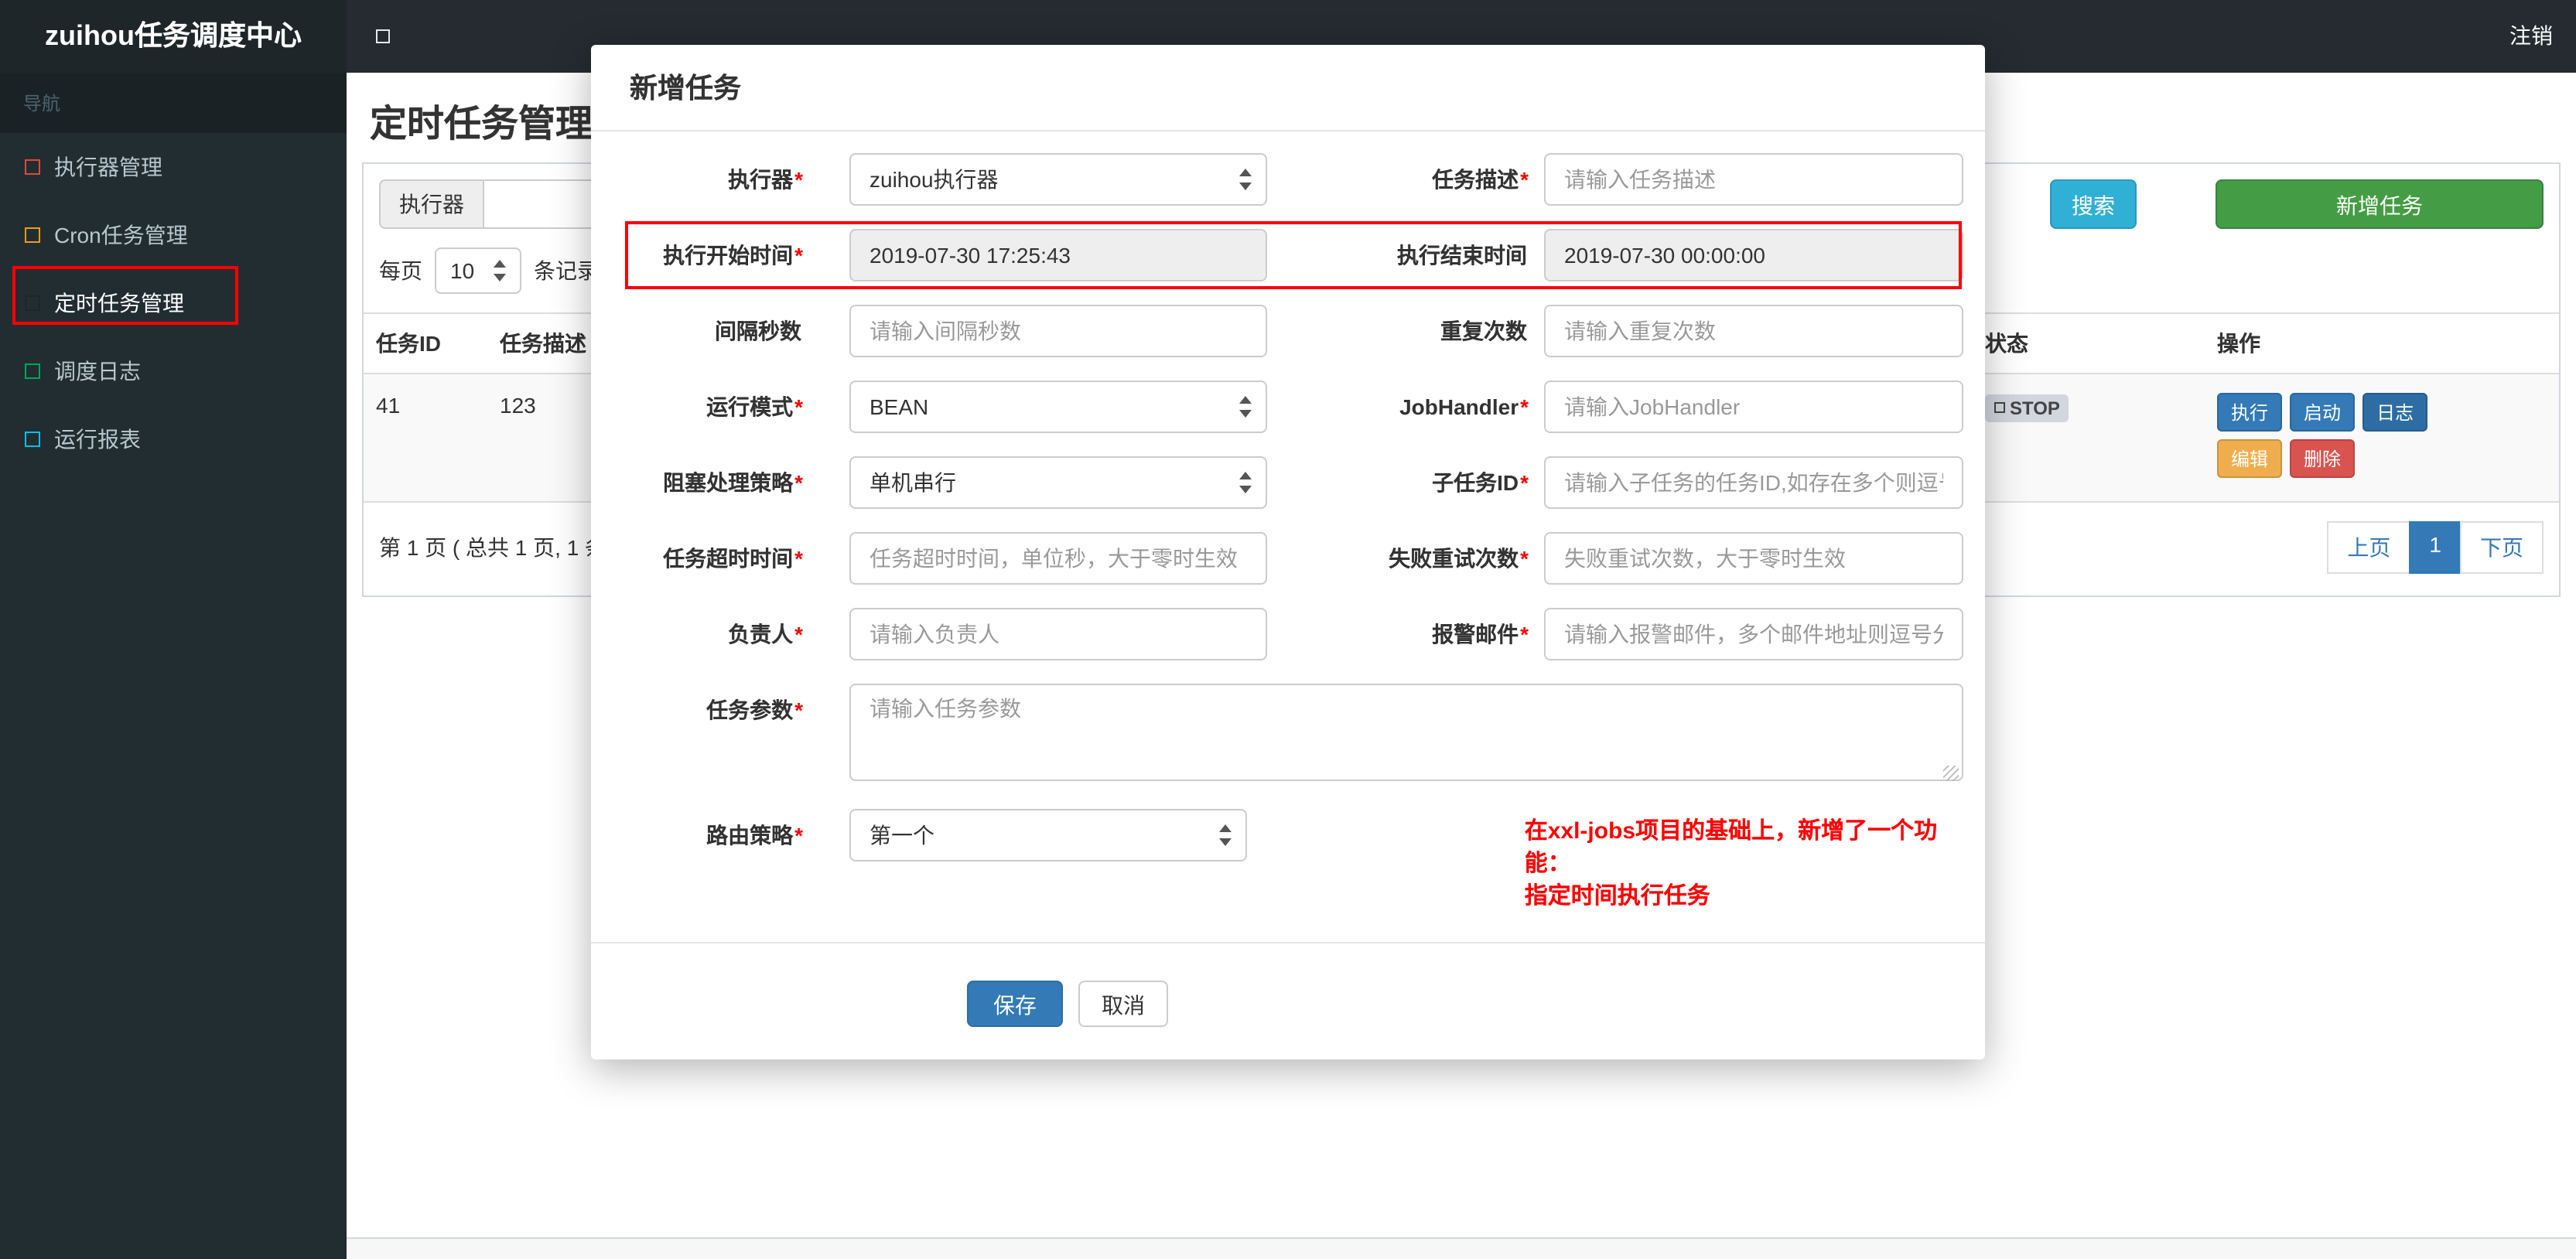  I want to click on route-strategy-select: 第一个, so click(1048, 836).